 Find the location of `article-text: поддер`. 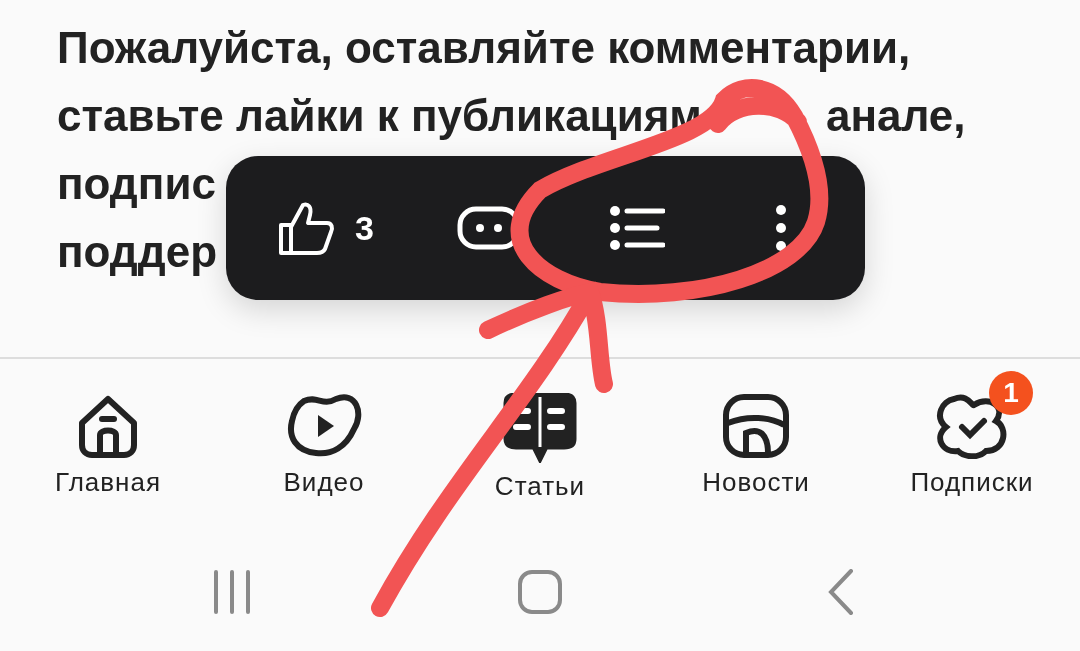

article-text: поддер is located at coordinates (137, 252).